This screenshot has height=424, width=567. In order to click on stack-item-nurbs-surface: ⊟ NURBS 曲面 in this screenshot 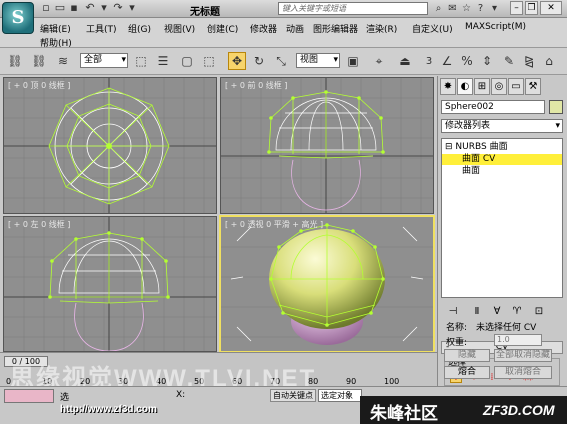, I will do `click(476, 147)`.